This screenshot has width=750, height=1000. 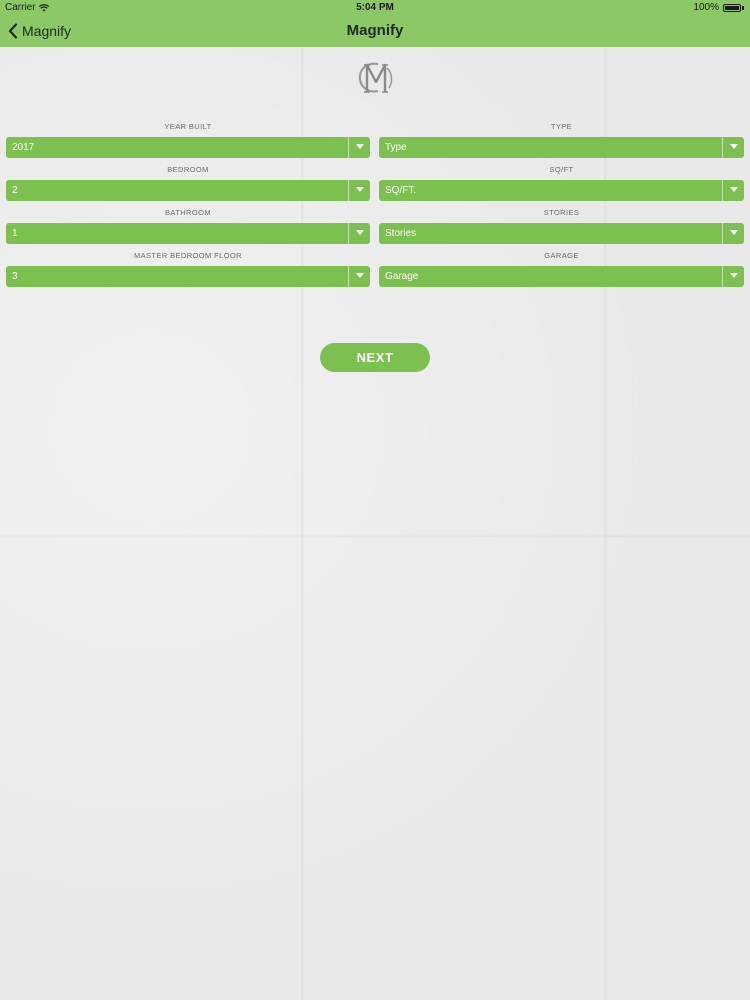 I want to click on stories-value: Stories, so click(x=401, y=233).